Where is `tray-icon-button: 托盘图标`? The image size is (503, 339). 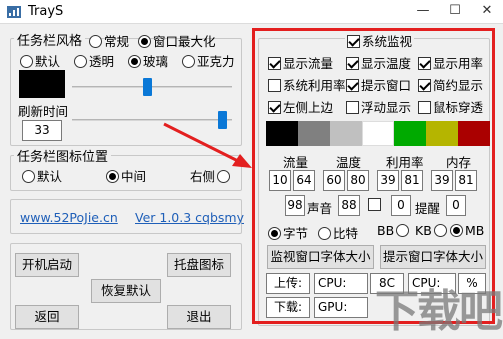 tray-icon-button: 托盘图标 is located at coordinates (199, 265).